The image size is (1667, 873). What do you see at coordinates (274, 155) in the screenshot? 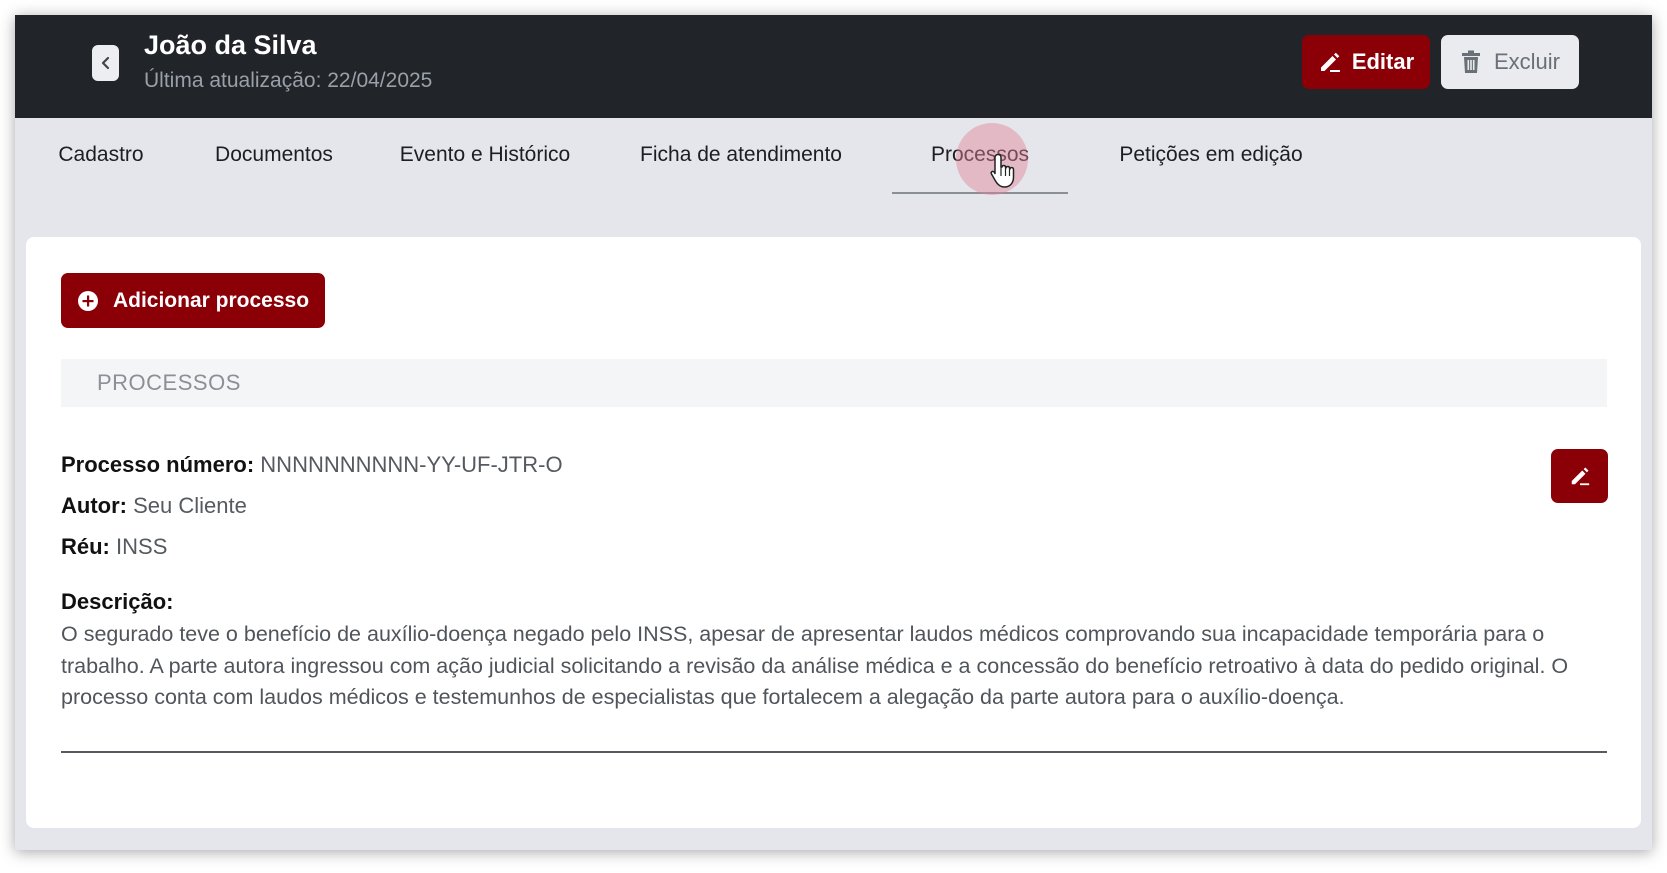
I see `tab-documentos: Documentos` at bounding box center [274, 155].